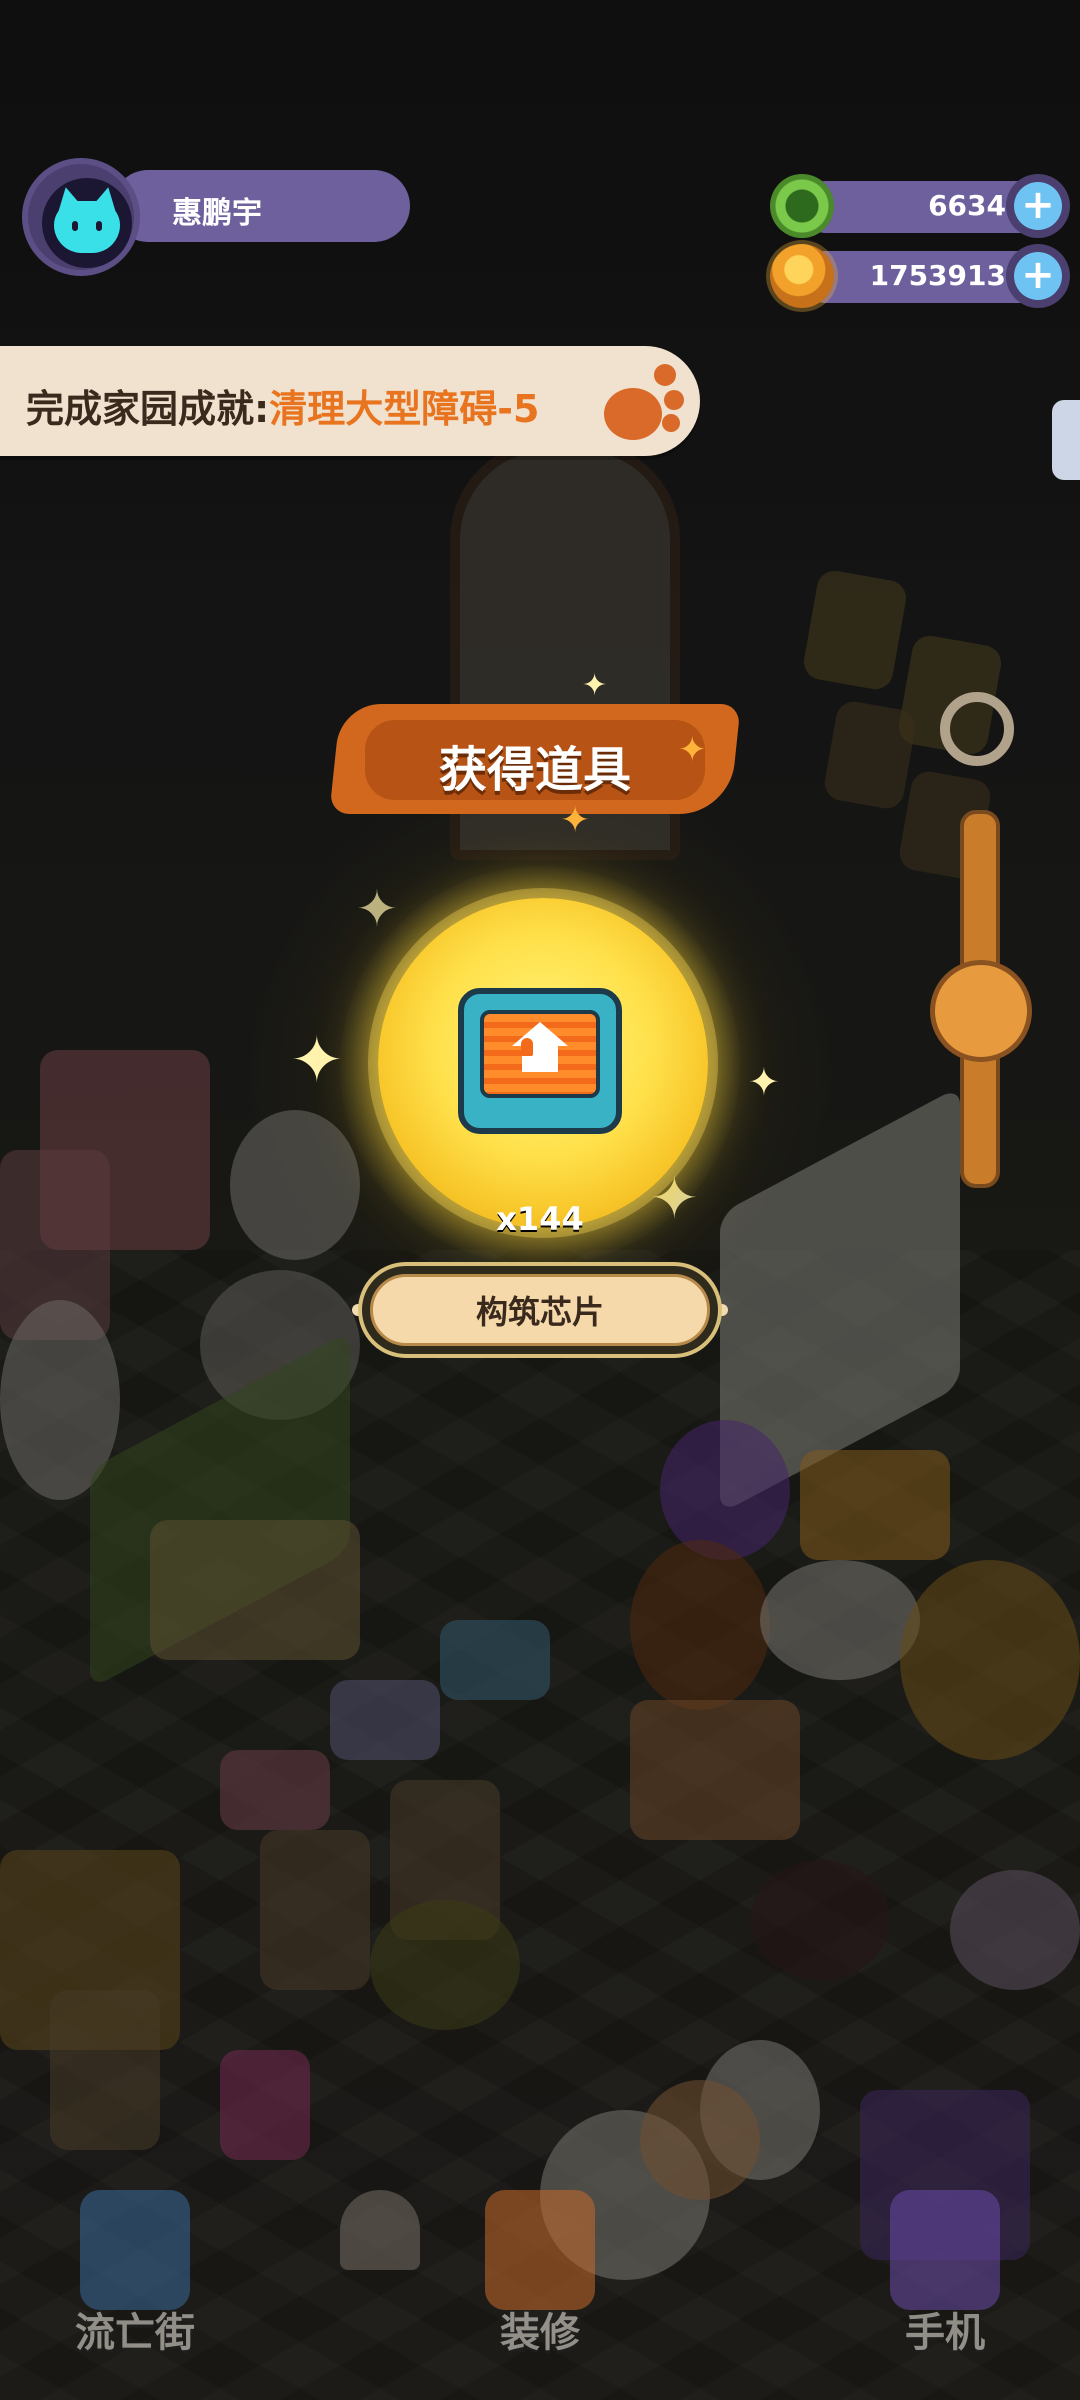 The width and height of the screenshot is (1080, 2400). What do you see at coordinates (945, 2333) in the screenshot?
I see `nav-phone-label: 手机` at bounding box center [945, 2333].